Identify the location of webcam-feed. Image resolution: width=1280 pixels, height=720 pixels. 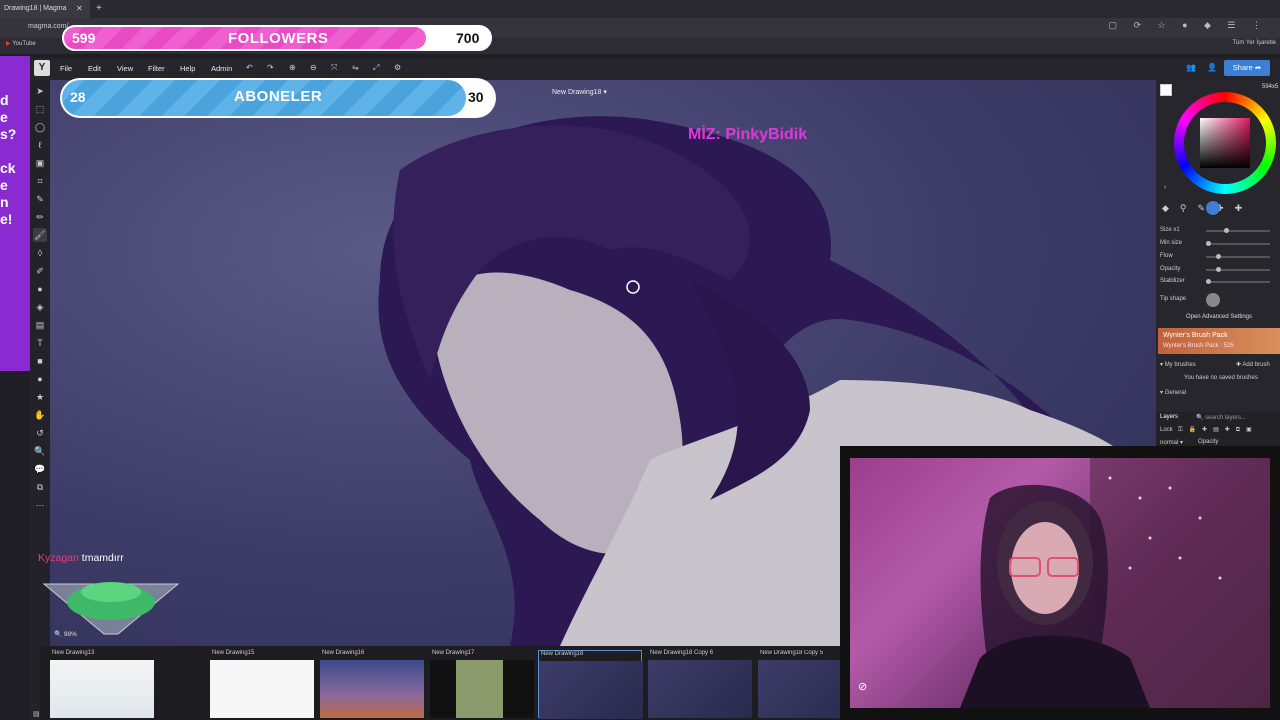
(1060, 583).